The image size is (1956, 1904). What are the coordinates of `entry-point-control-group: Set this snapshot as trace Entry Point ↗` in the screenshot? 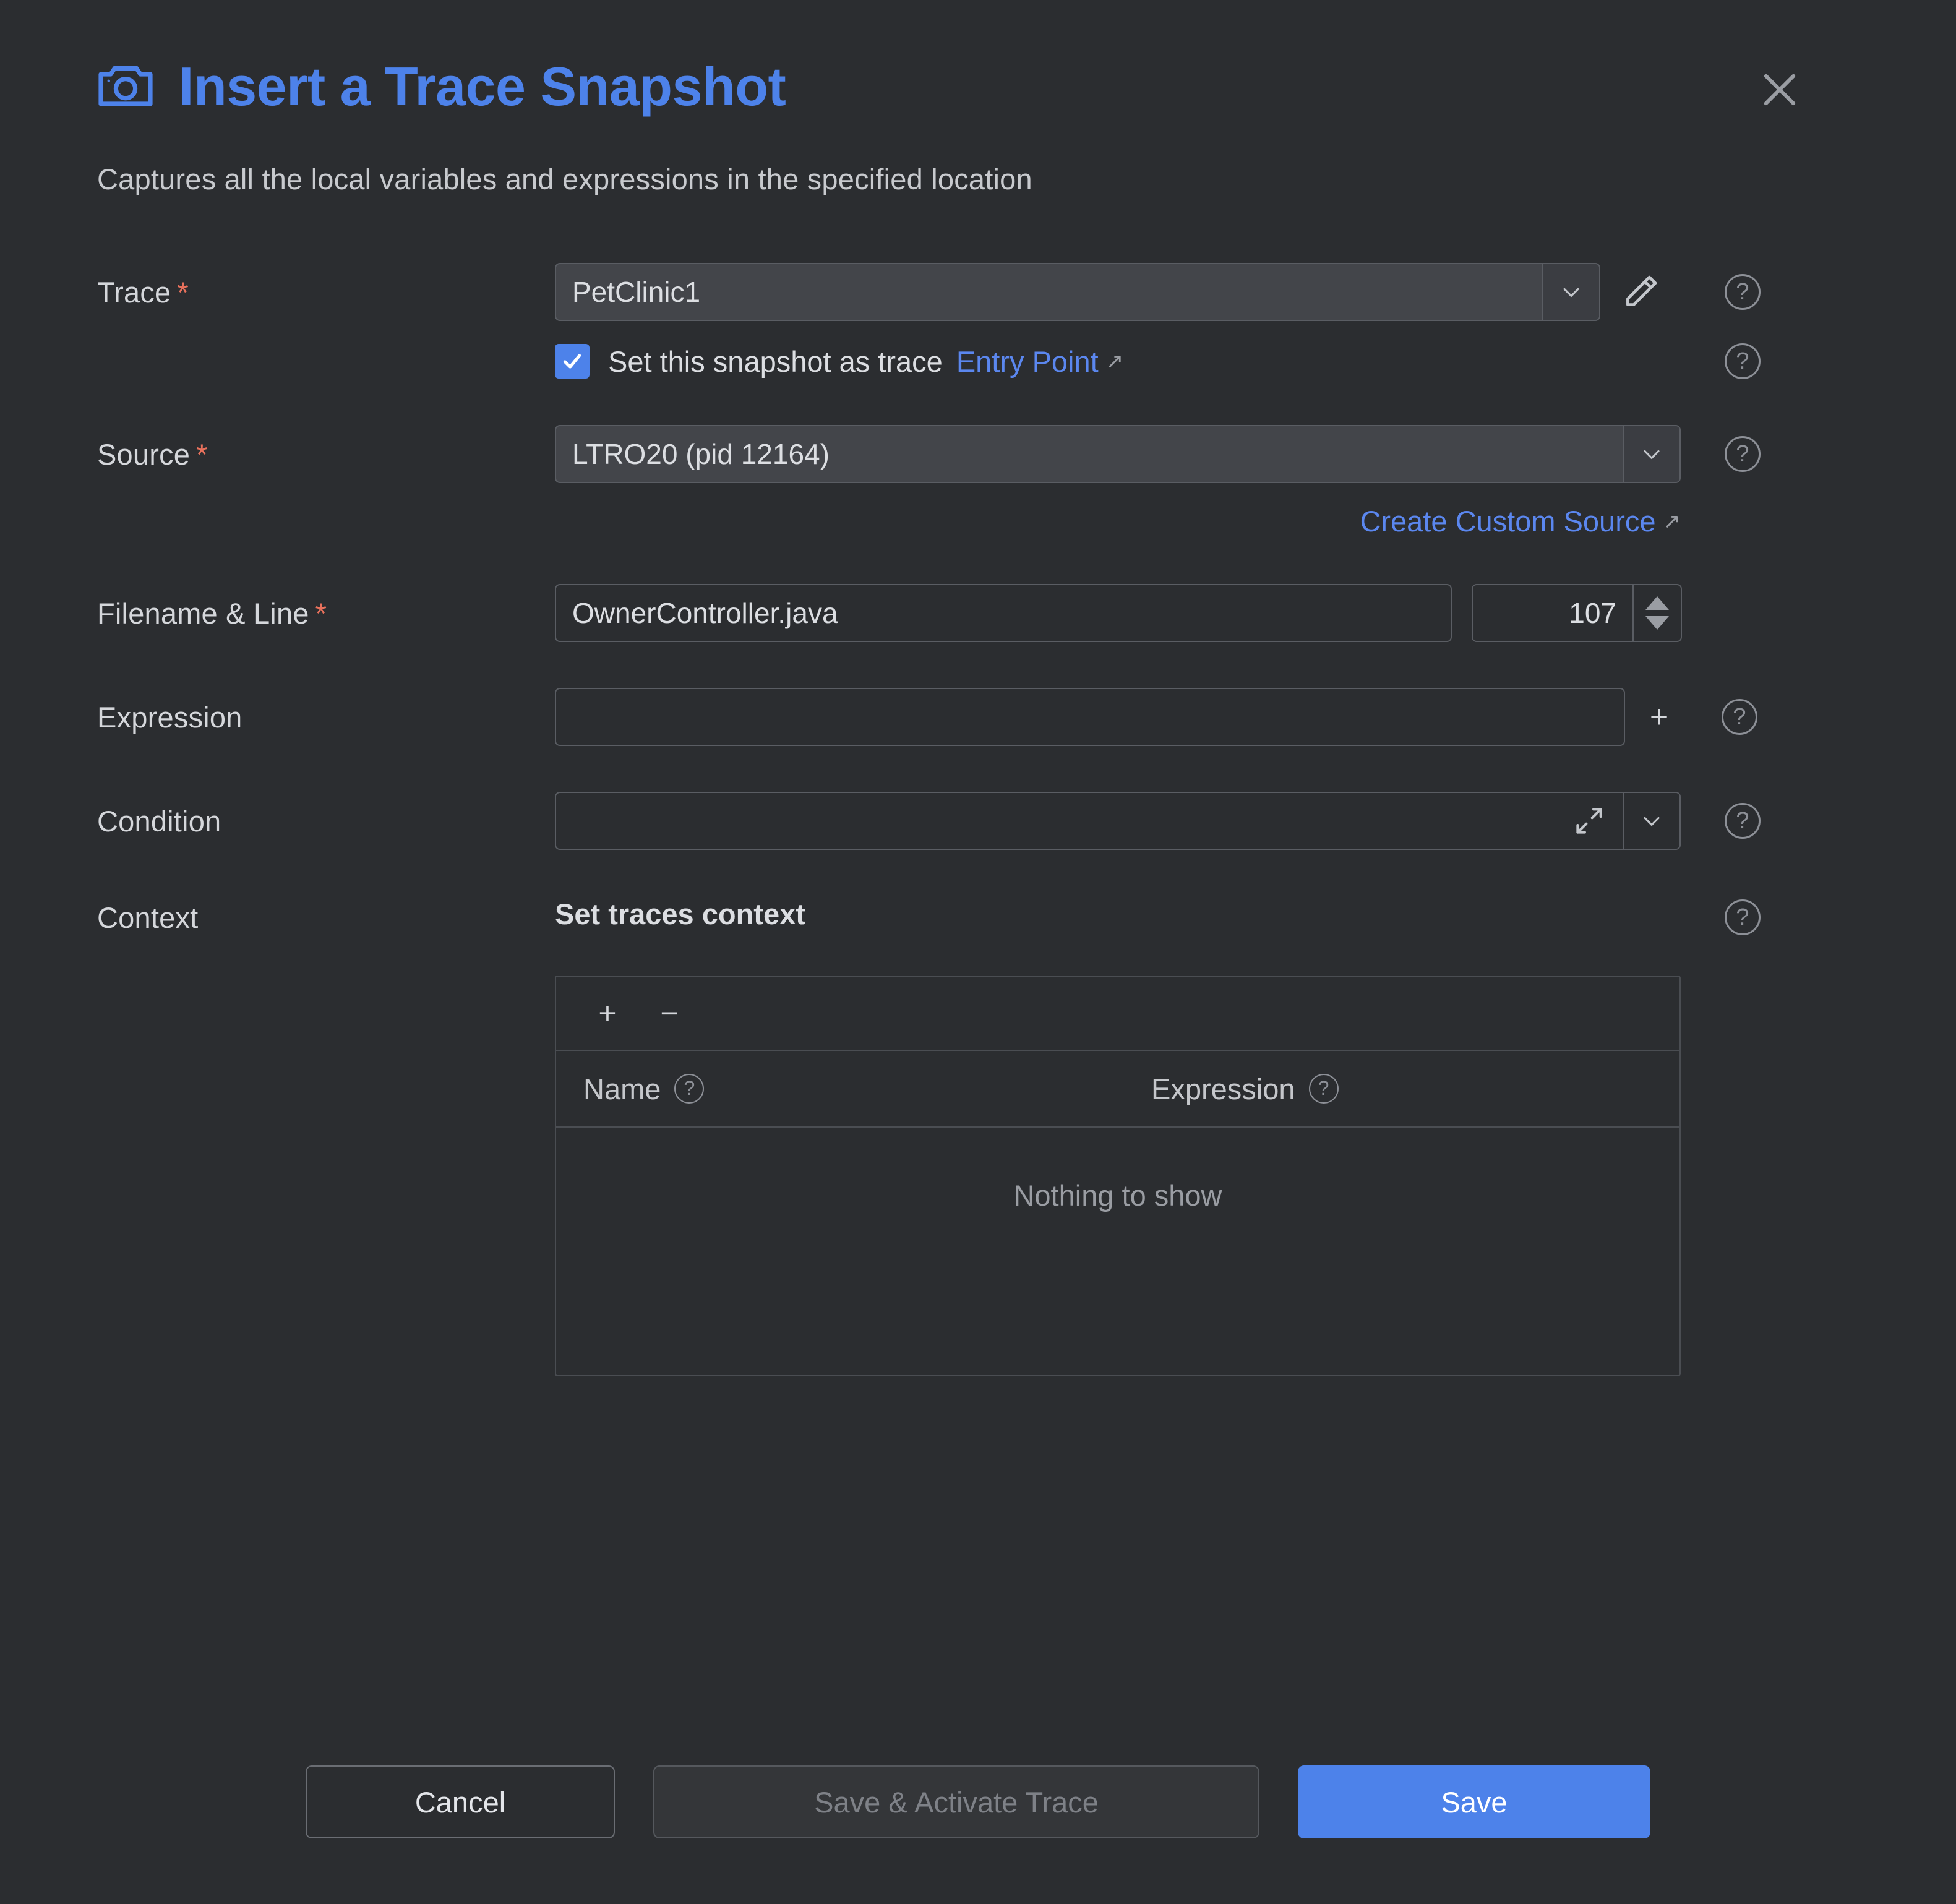 It's located at (1078, 361).